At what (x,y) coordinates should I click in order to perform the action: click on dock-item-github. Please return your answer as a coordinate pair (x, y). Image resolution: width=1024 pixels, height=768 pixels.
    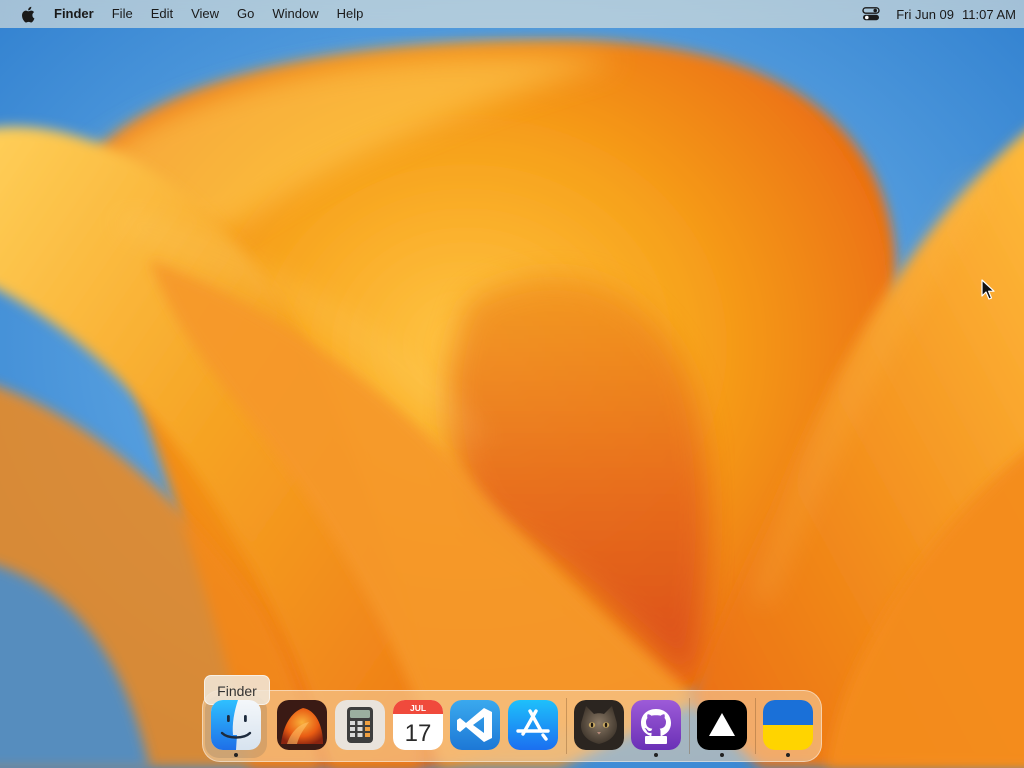
    Looking at the image, I should click on (656, 725).